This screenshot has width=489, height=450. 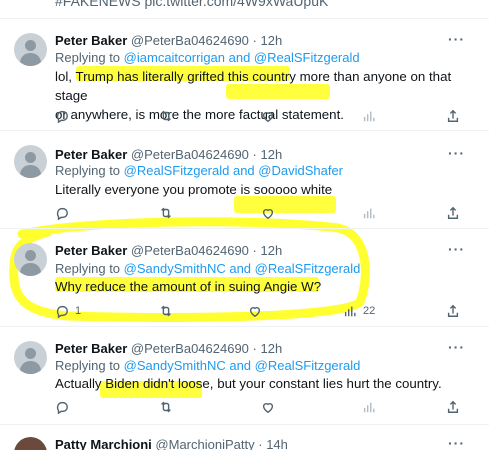 What do you see at coordinates (369, 311) in the screenshot?
I see `views-count: 22` at bounding box center [369, 311].